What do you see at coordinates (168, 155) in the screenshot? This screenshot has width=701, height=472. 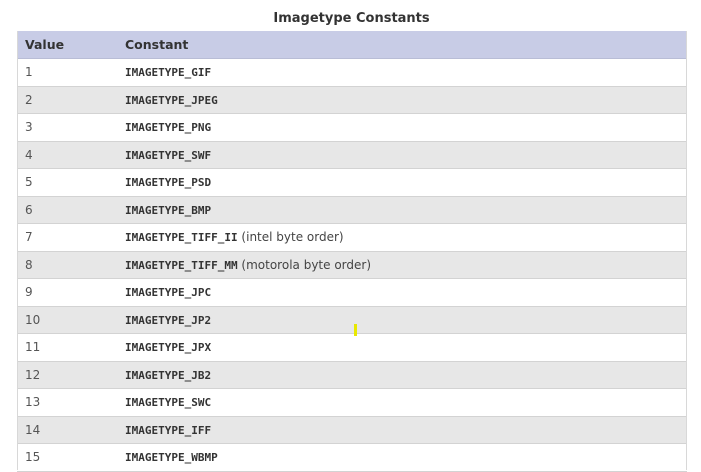 I see `constant-name: IMAGETYPE_SWF` at bounding box center [168, 155].